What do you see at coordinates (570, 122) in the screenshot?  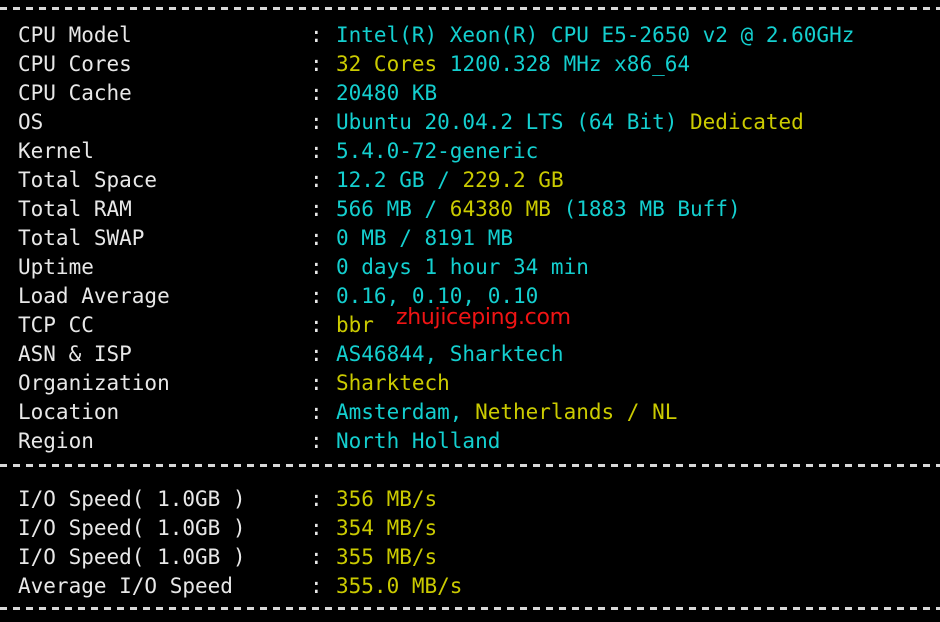 I see `system-info-value: Ubuntu 20.04.2 LTS (64 Bit) Dedicated` at bounding box center [570, 122].